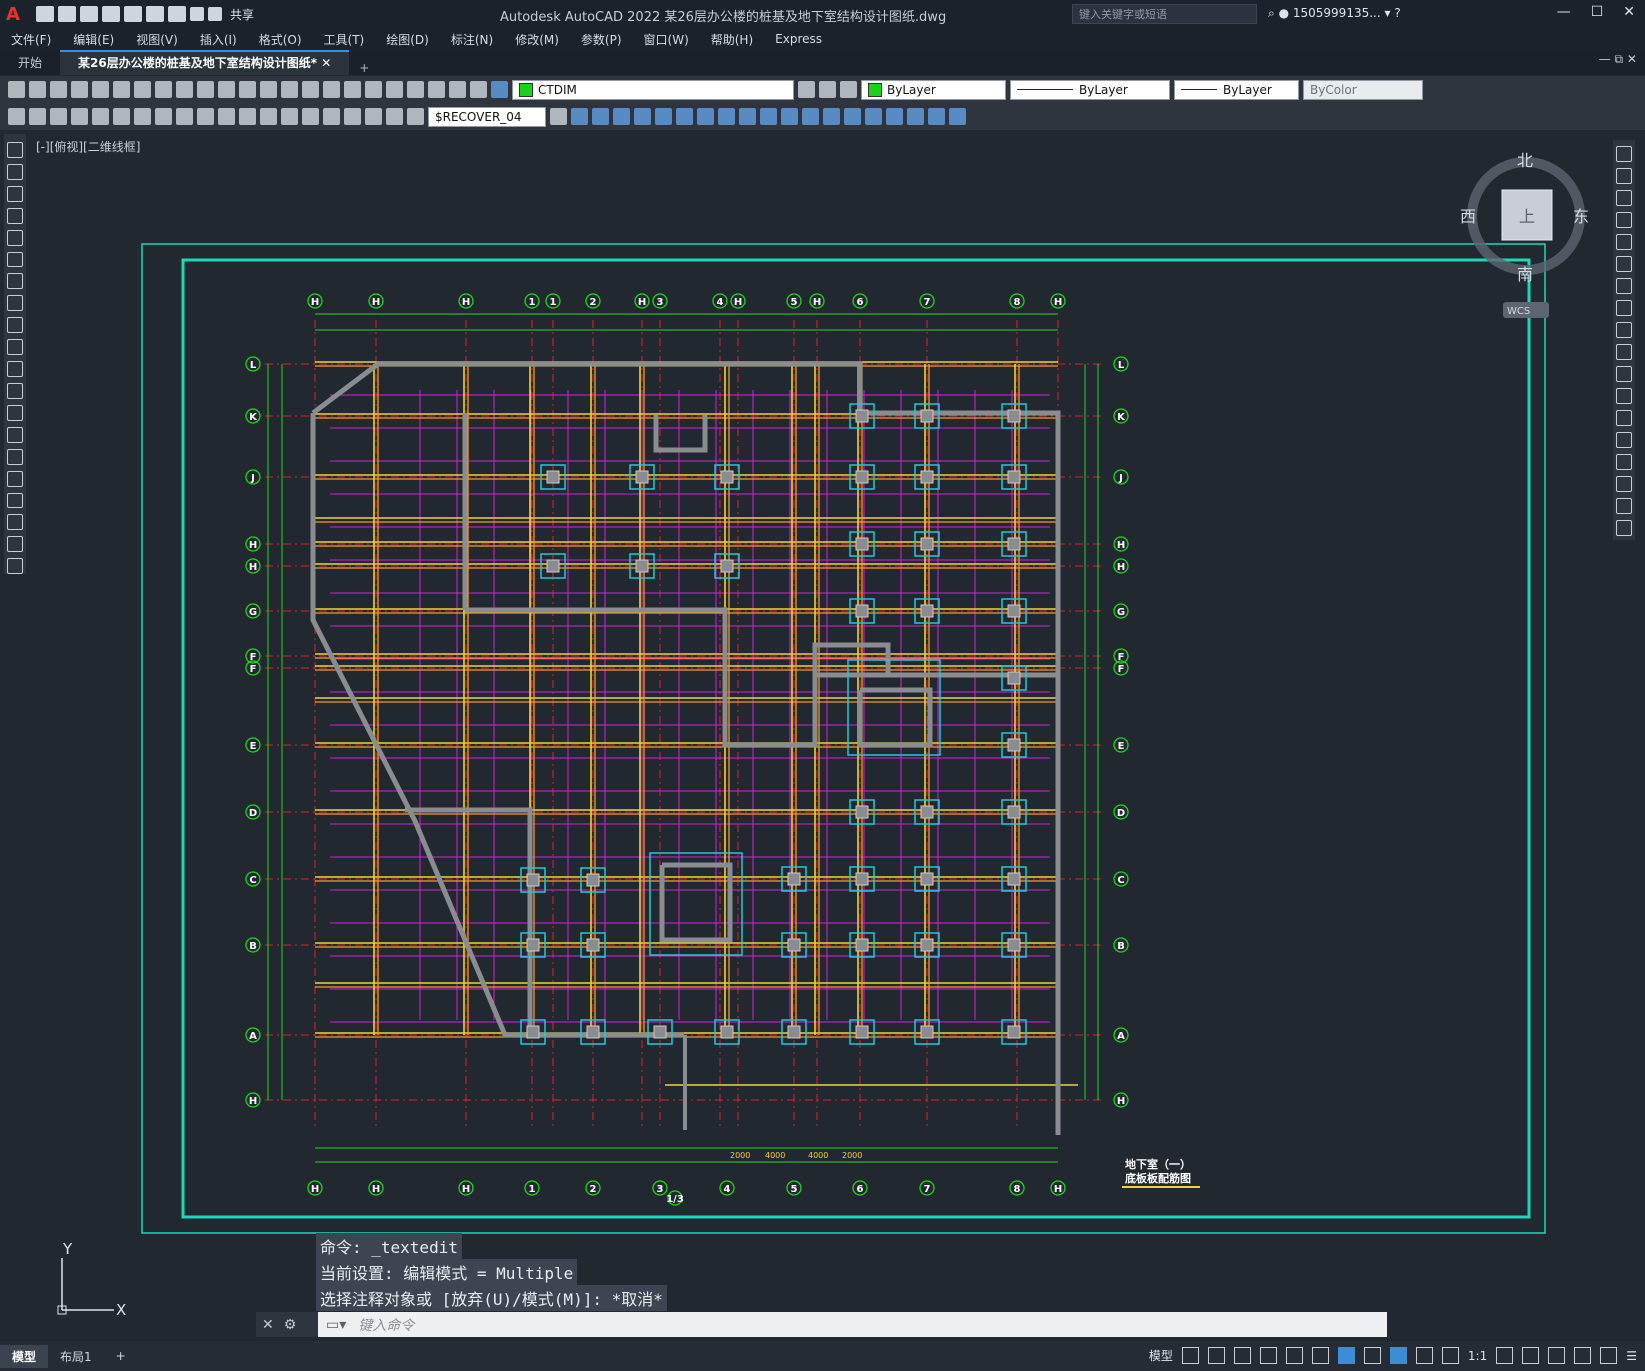 This screenshot has width=1645, height=1371. What do you see at coordinates (268, 1325) in the screenshot?
I see `close-icon: ✕` at bounding box center [268, 1325].